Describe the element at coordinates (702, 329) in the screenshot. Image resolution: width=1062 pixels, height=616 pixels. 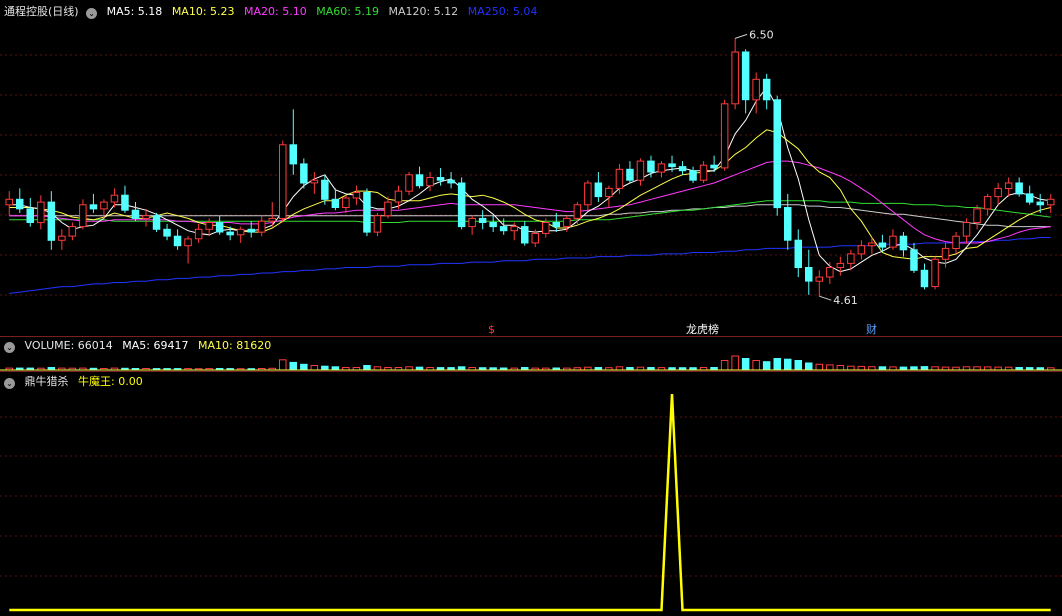
I see `event-marker-1: 龙虎榜` at that location.